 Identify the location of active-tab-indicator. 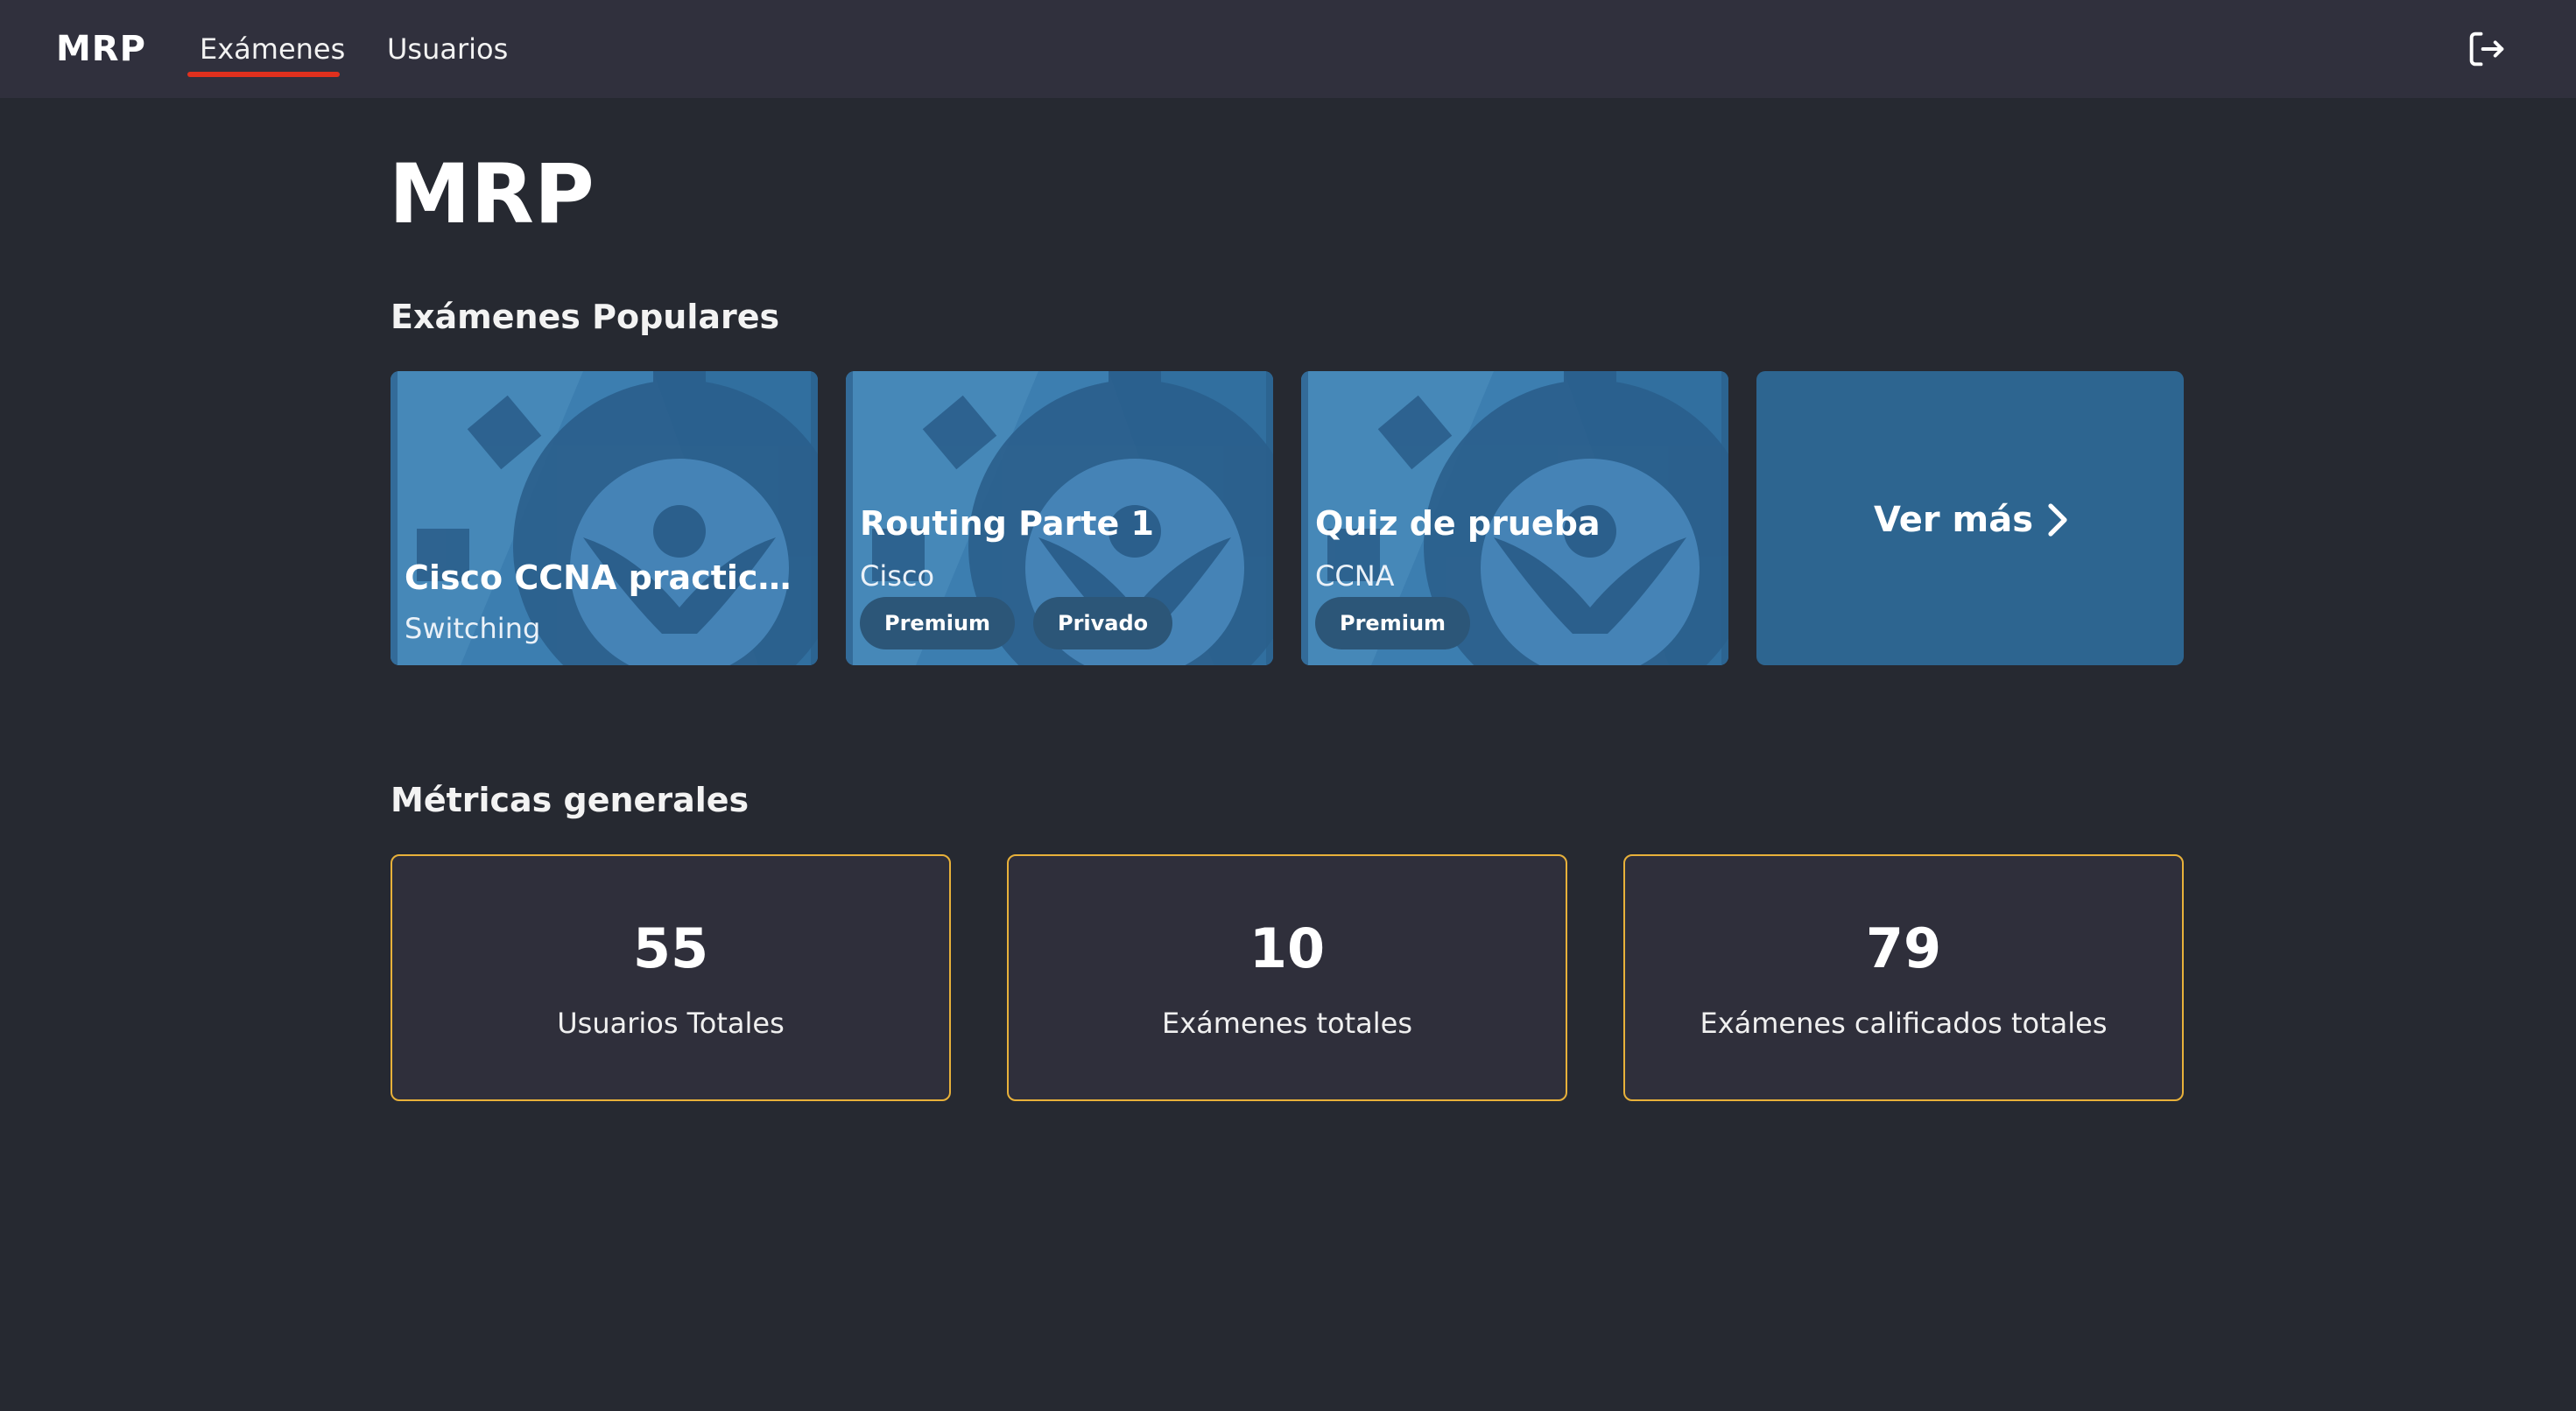
(263, 74).